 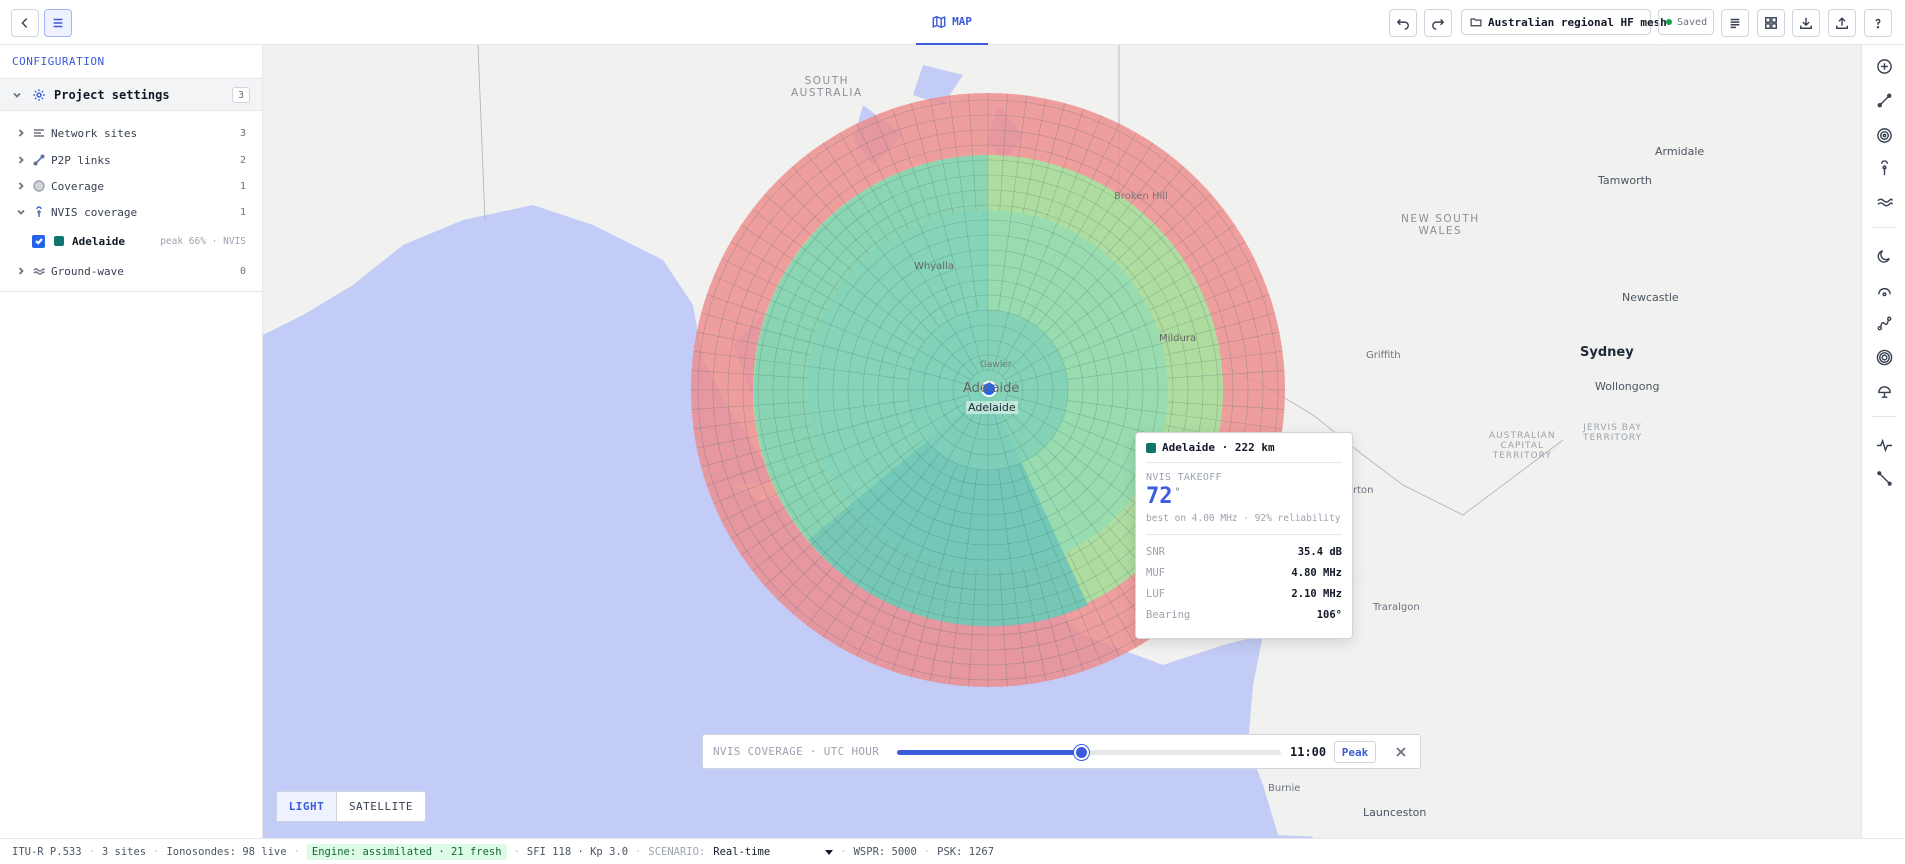 I want to click on scenario-select: Real-time, so click(x=773, y=852).